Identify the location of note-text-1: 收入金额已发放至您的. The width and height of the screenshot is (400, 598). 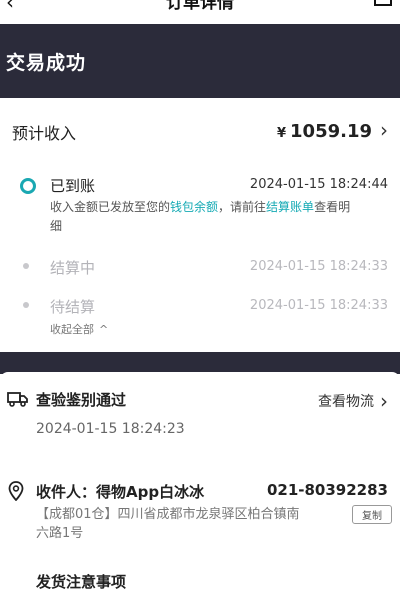
(110, 207).